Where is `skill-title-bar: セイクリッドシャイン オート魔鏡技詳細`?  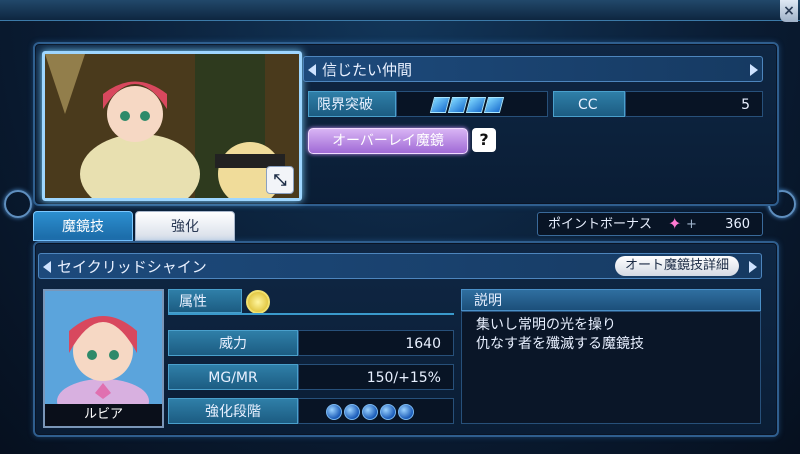
skill-title-bar: セイクリッドシャイン オート魔鏡技詳細 is located at coordinates (400, 266).